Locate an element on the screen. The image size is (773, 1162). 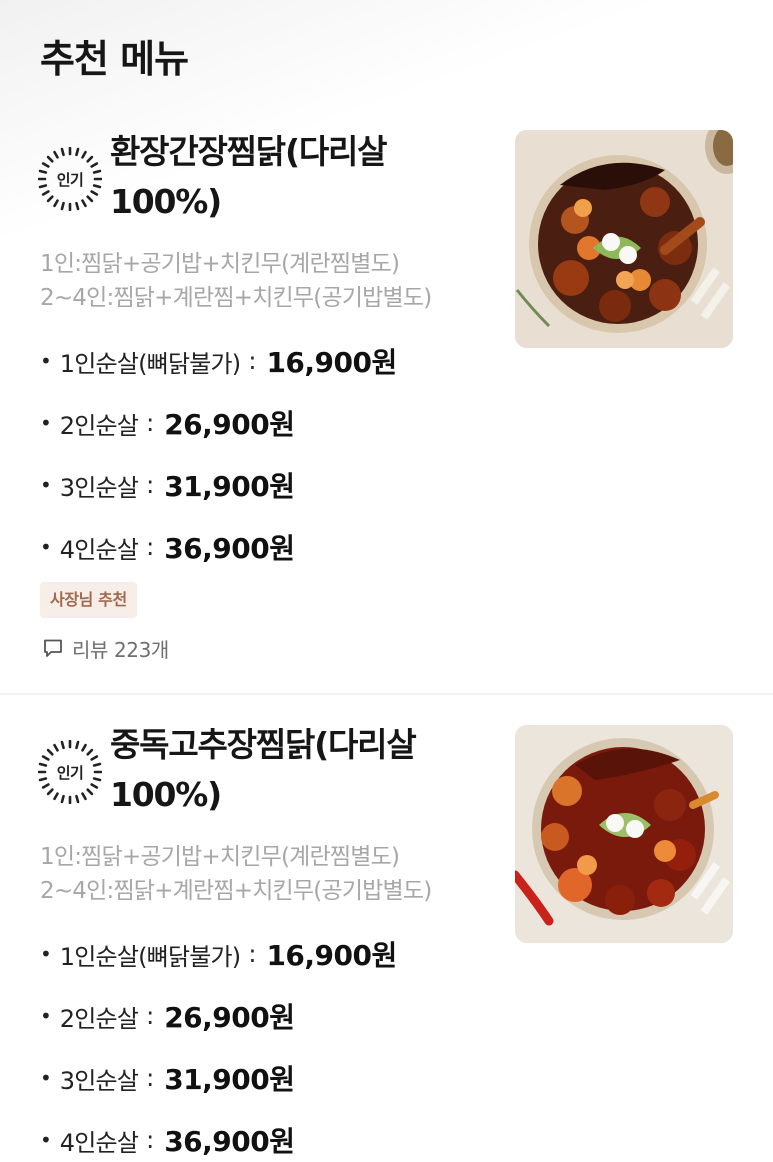
menu-name: 환장간장찜닭(다리살 100%) is located at coordinates (290, 177).